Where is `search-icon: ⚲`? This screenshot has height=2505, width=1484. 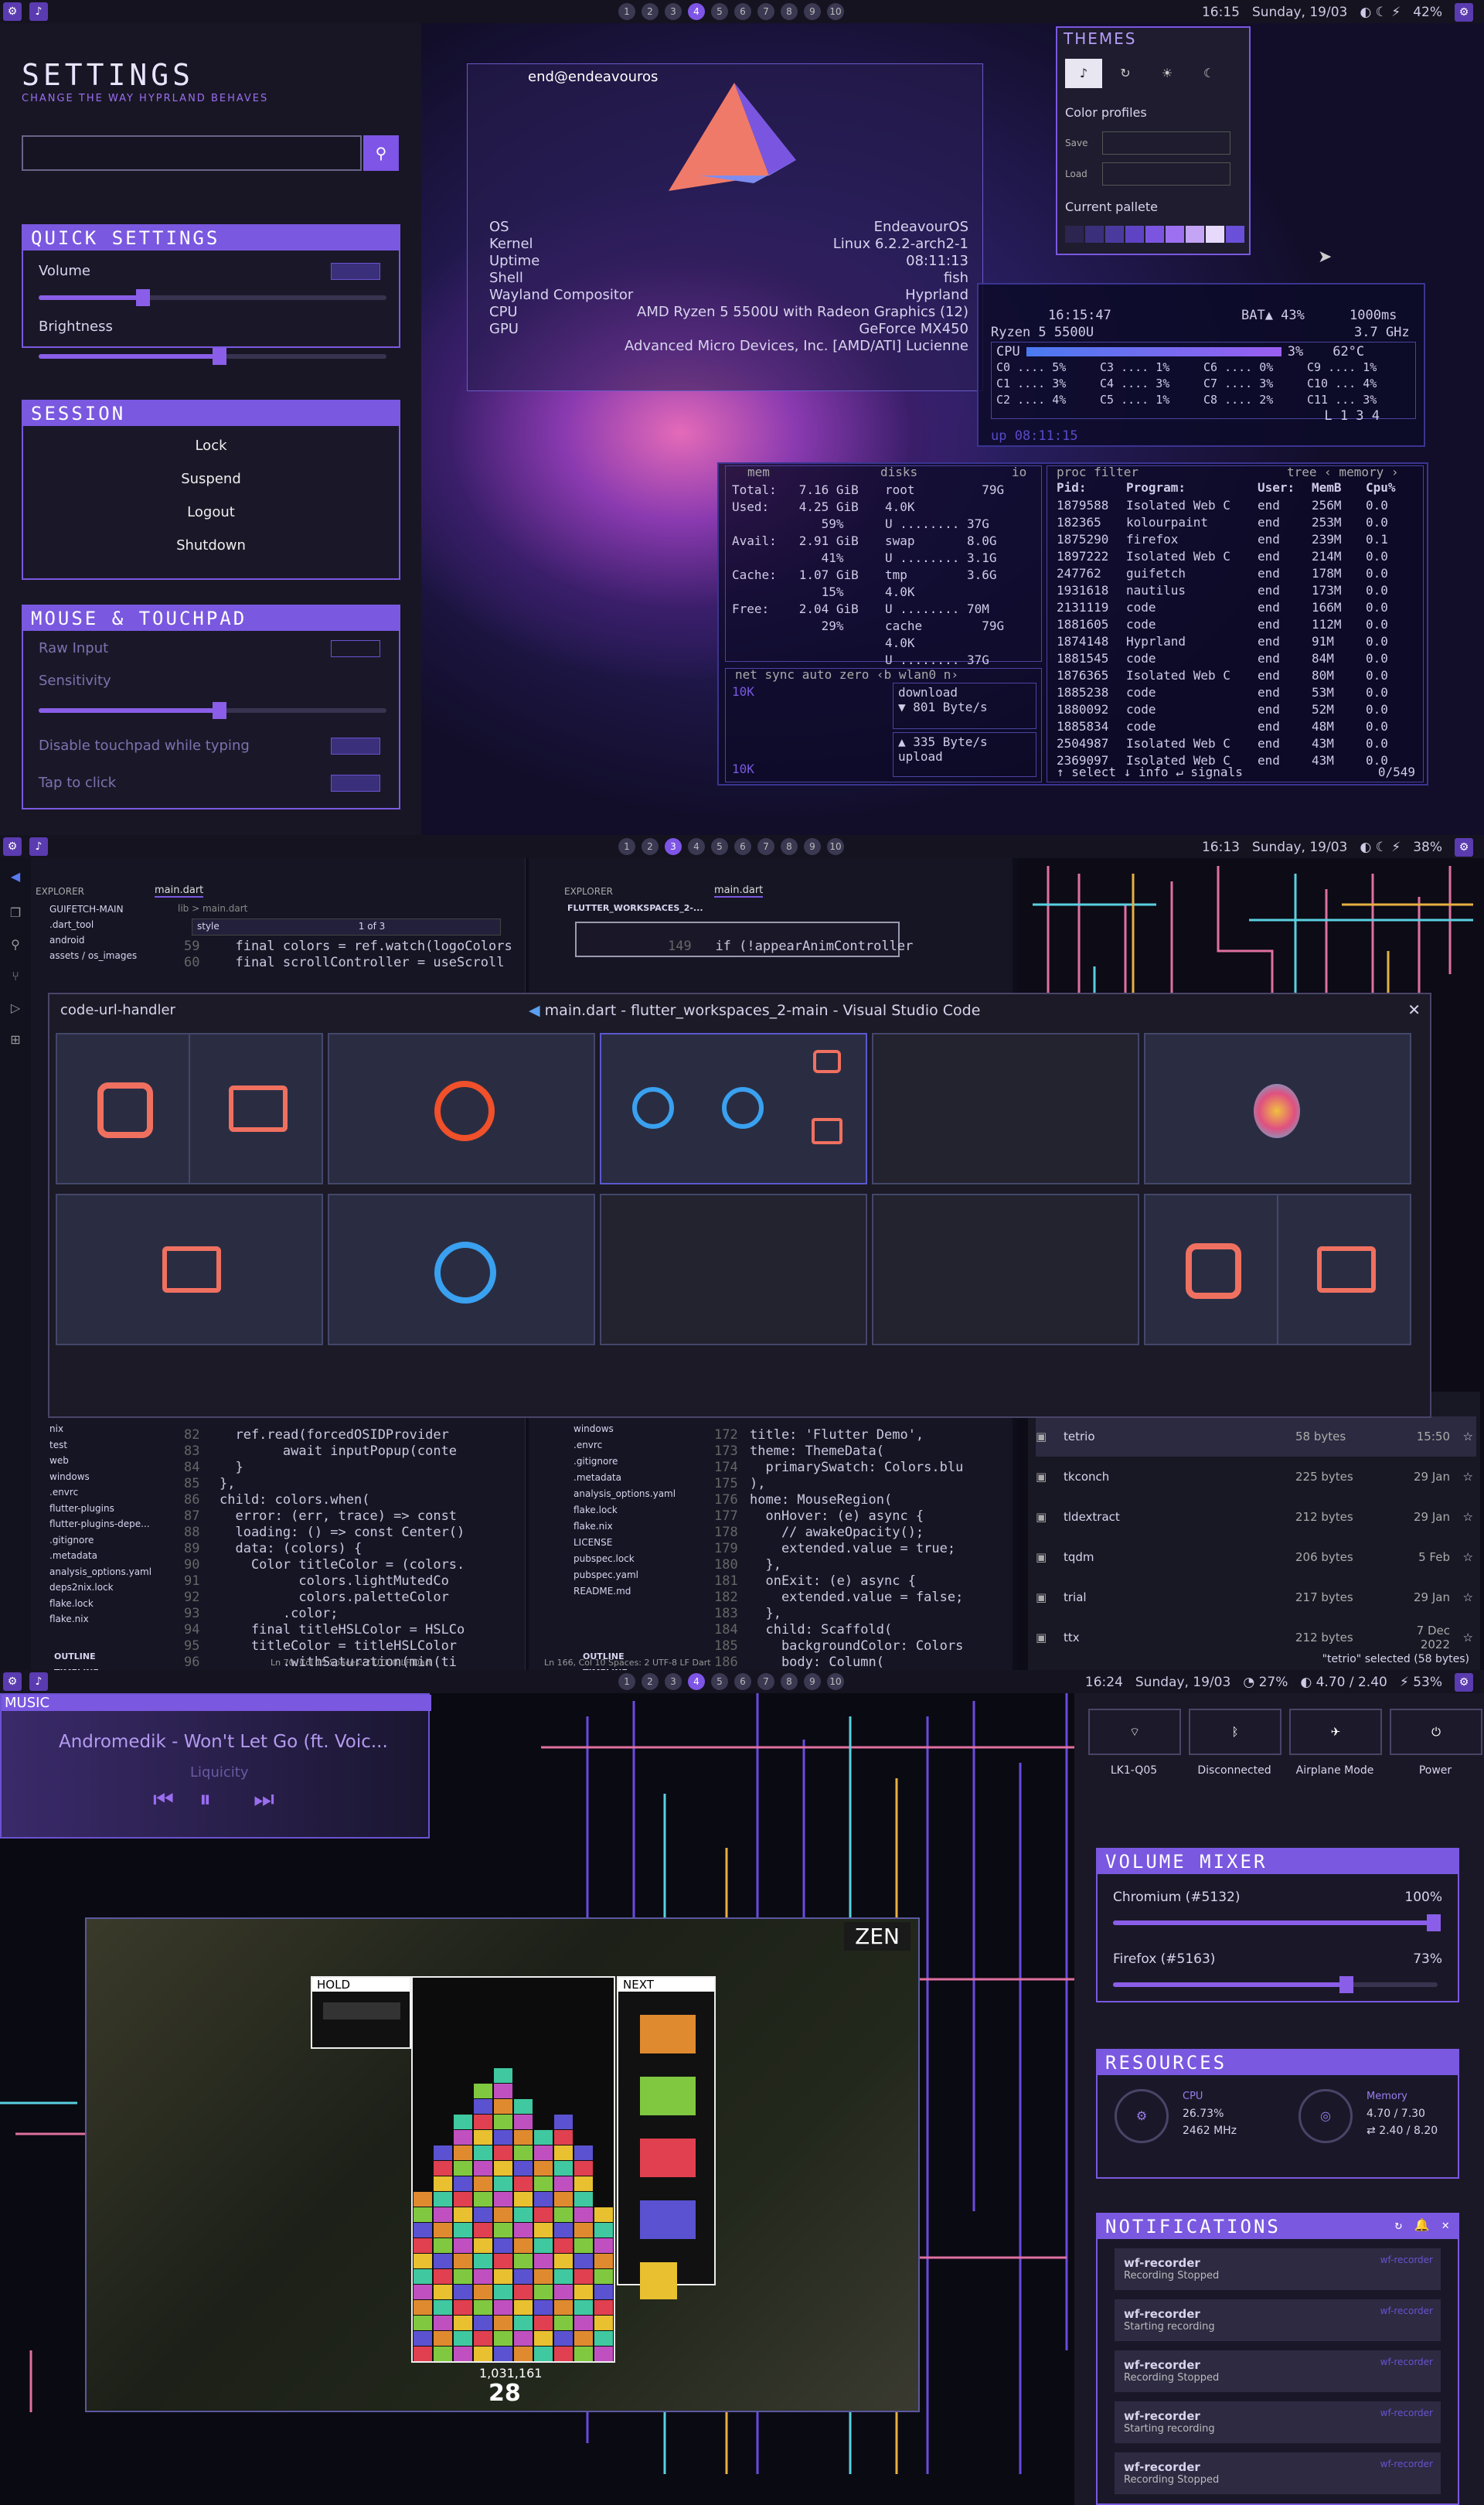 search-icon: ⚲ is located at coordinates (15, 944).